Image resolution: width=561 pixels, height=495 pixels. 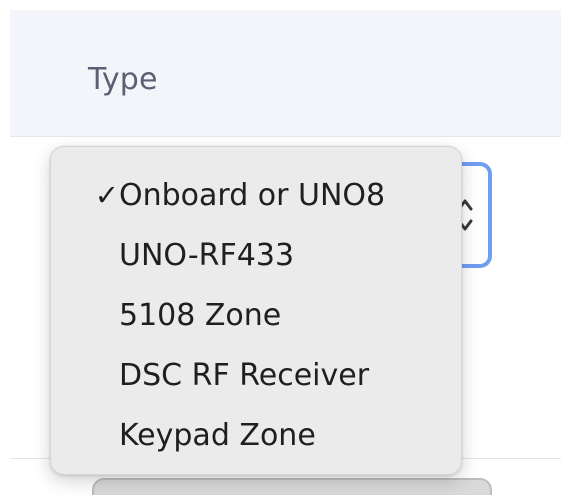 I want to click on menu-item-5108-zone: 5108 Zone, so click(x=256, y=315).